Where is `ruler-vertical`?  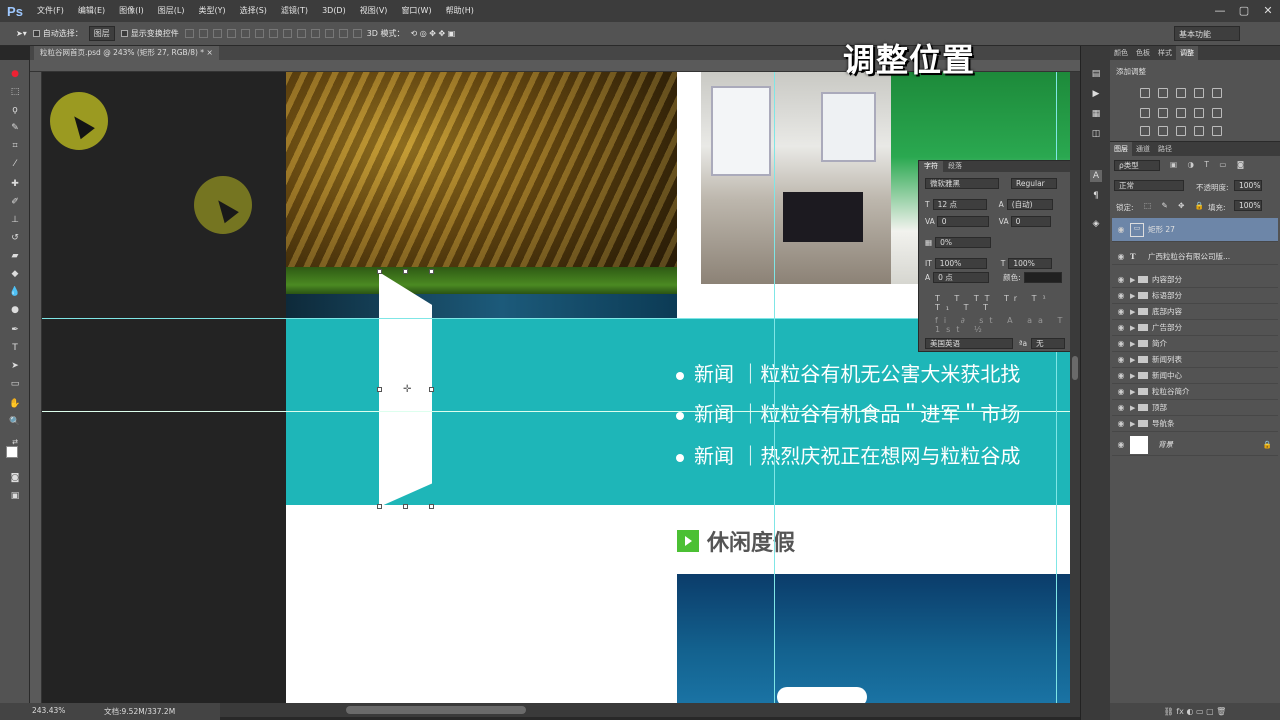
ruler-vertical is located at coordinates (36, 387).